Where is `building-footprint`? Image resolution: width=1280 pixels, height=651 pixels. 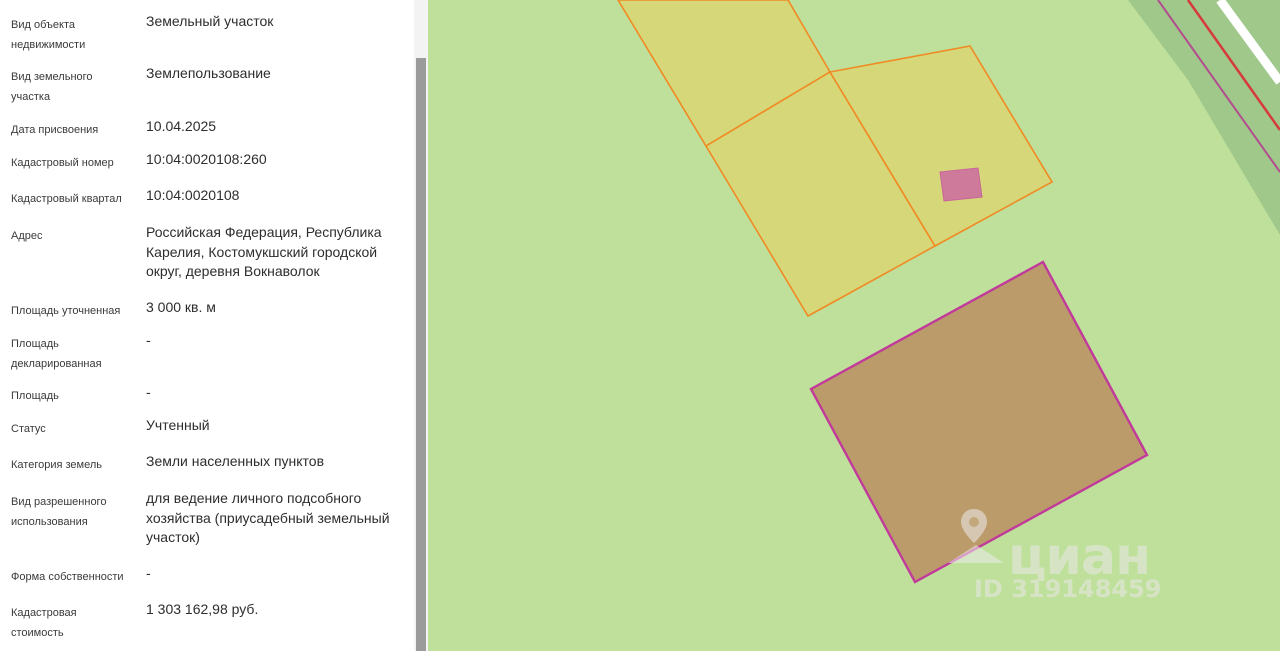
building-footprint is located at coordinates (961, 184).